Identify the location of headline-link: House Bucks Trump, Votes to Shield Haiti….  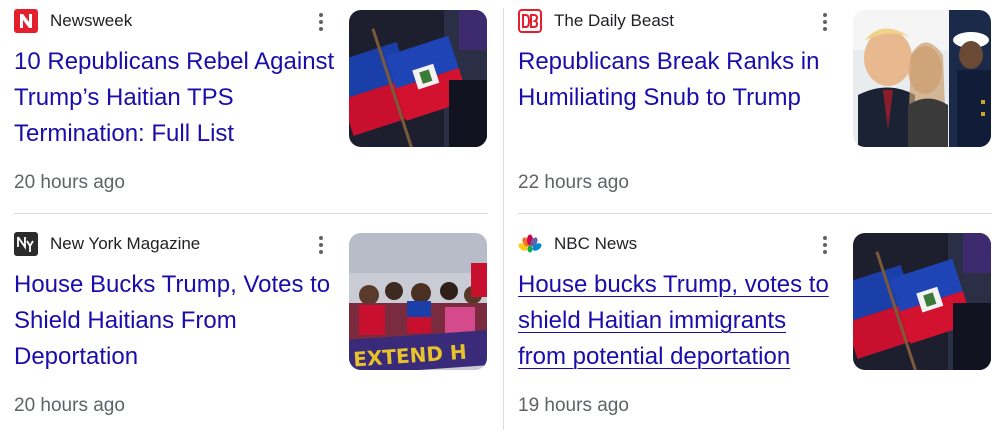
(175, 321).